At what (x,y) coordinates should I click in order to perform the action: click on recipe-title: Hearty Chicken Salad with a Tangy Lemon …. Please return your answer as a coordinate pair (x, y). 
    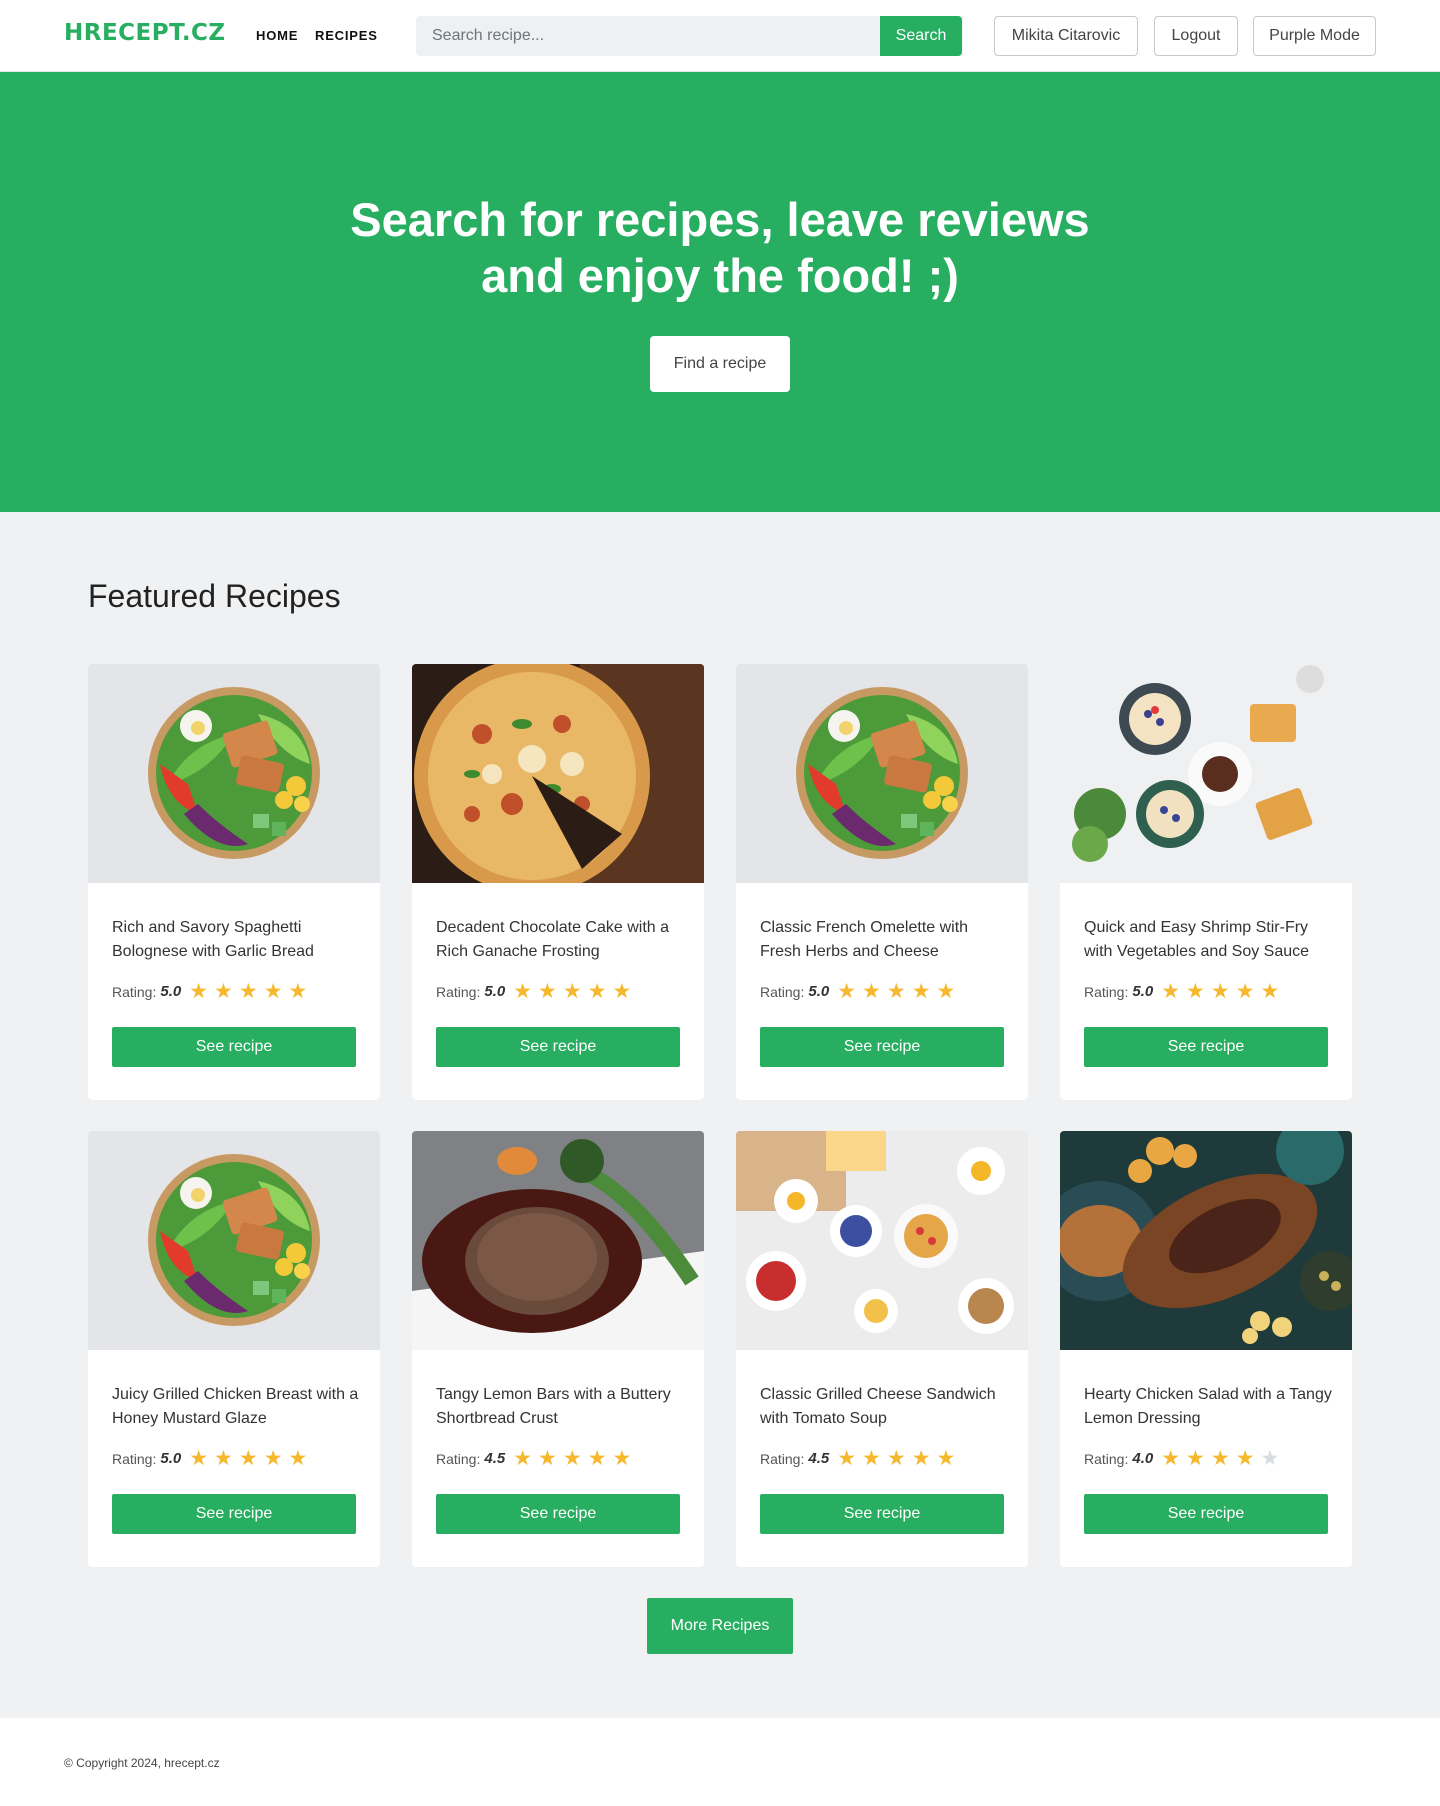
    Looking at the image, I should click on (1208, 1406).